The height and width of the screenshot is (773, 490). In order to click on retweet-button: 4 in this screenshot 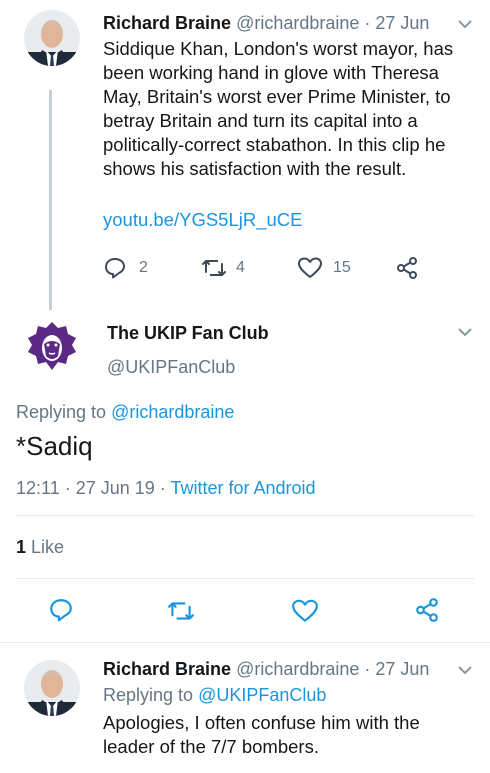, I will do `click(223, 268)`.